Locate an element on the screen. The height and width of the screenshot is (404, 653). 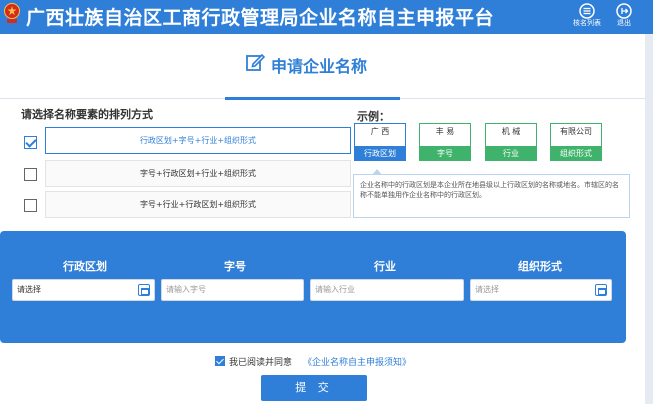
industry-title: 行业 is located at coordinates (385, 266).